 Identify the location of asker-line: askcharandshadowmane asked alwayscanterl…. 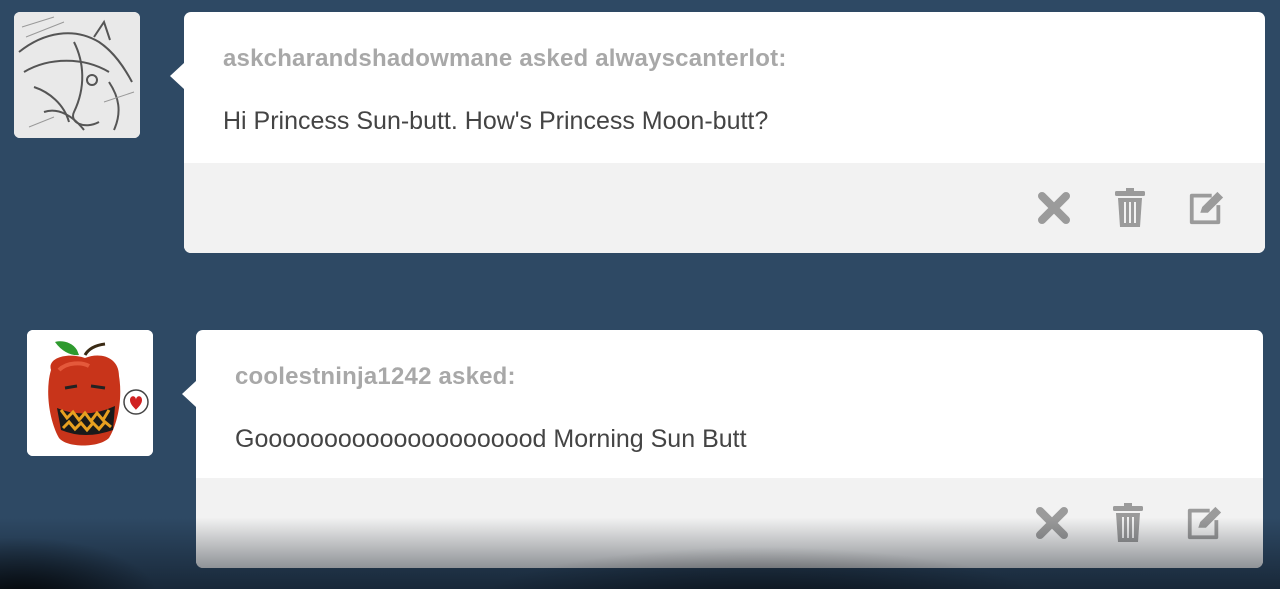
(505, 58).